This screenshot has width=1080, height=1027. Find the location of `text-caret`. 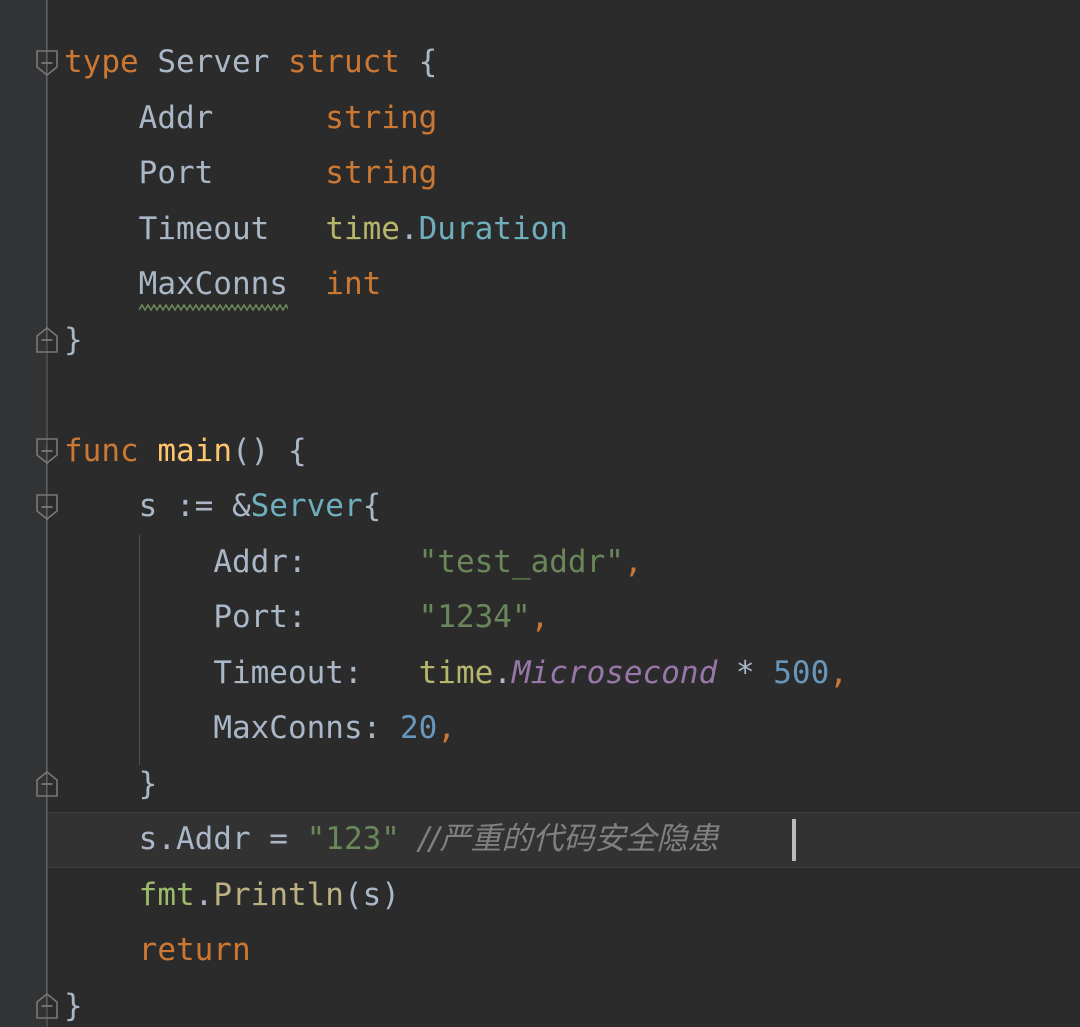

text-caret is located at coordinates (793, 840).